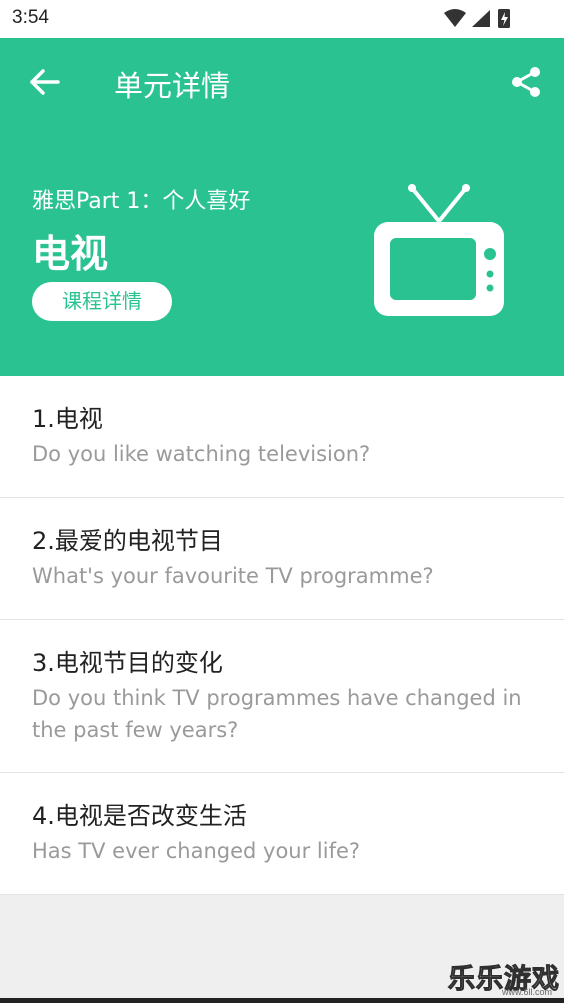 This screenshot has width=564, height=1003. What do you see at coordinates (439, 250) in the screenshot?
I see `tv-icon` at bounding box center [439, 250].